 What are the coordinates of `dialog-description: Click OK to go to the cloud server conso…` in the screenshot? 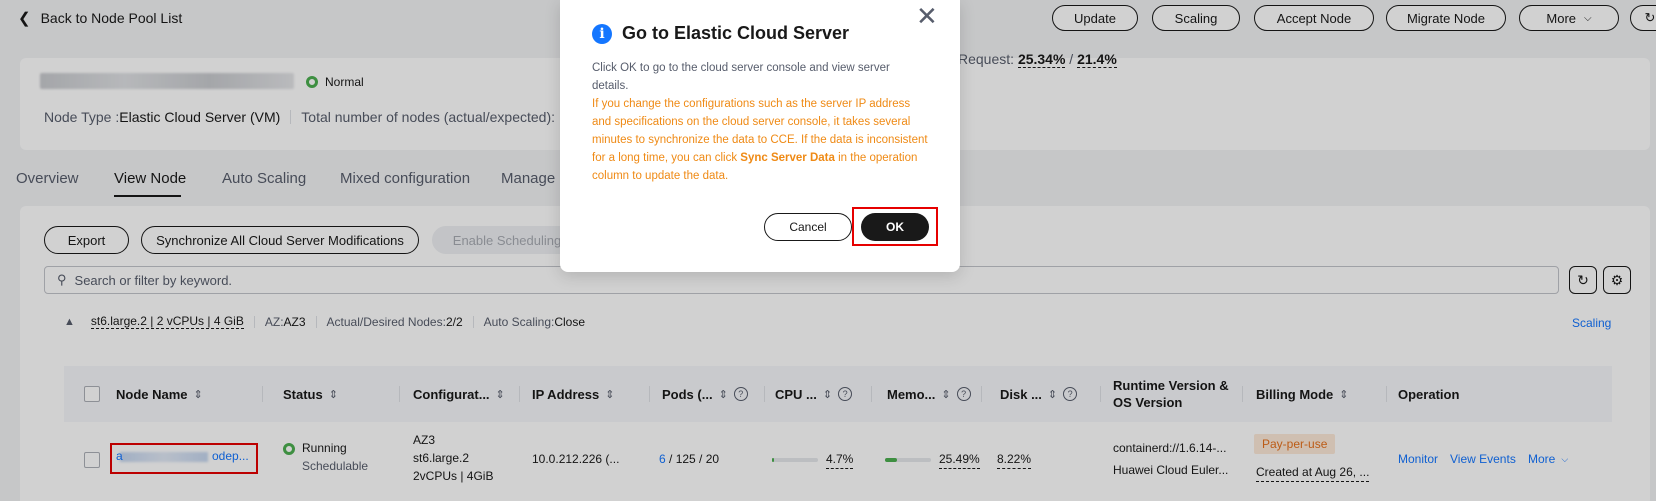 It's located at (741, 77).